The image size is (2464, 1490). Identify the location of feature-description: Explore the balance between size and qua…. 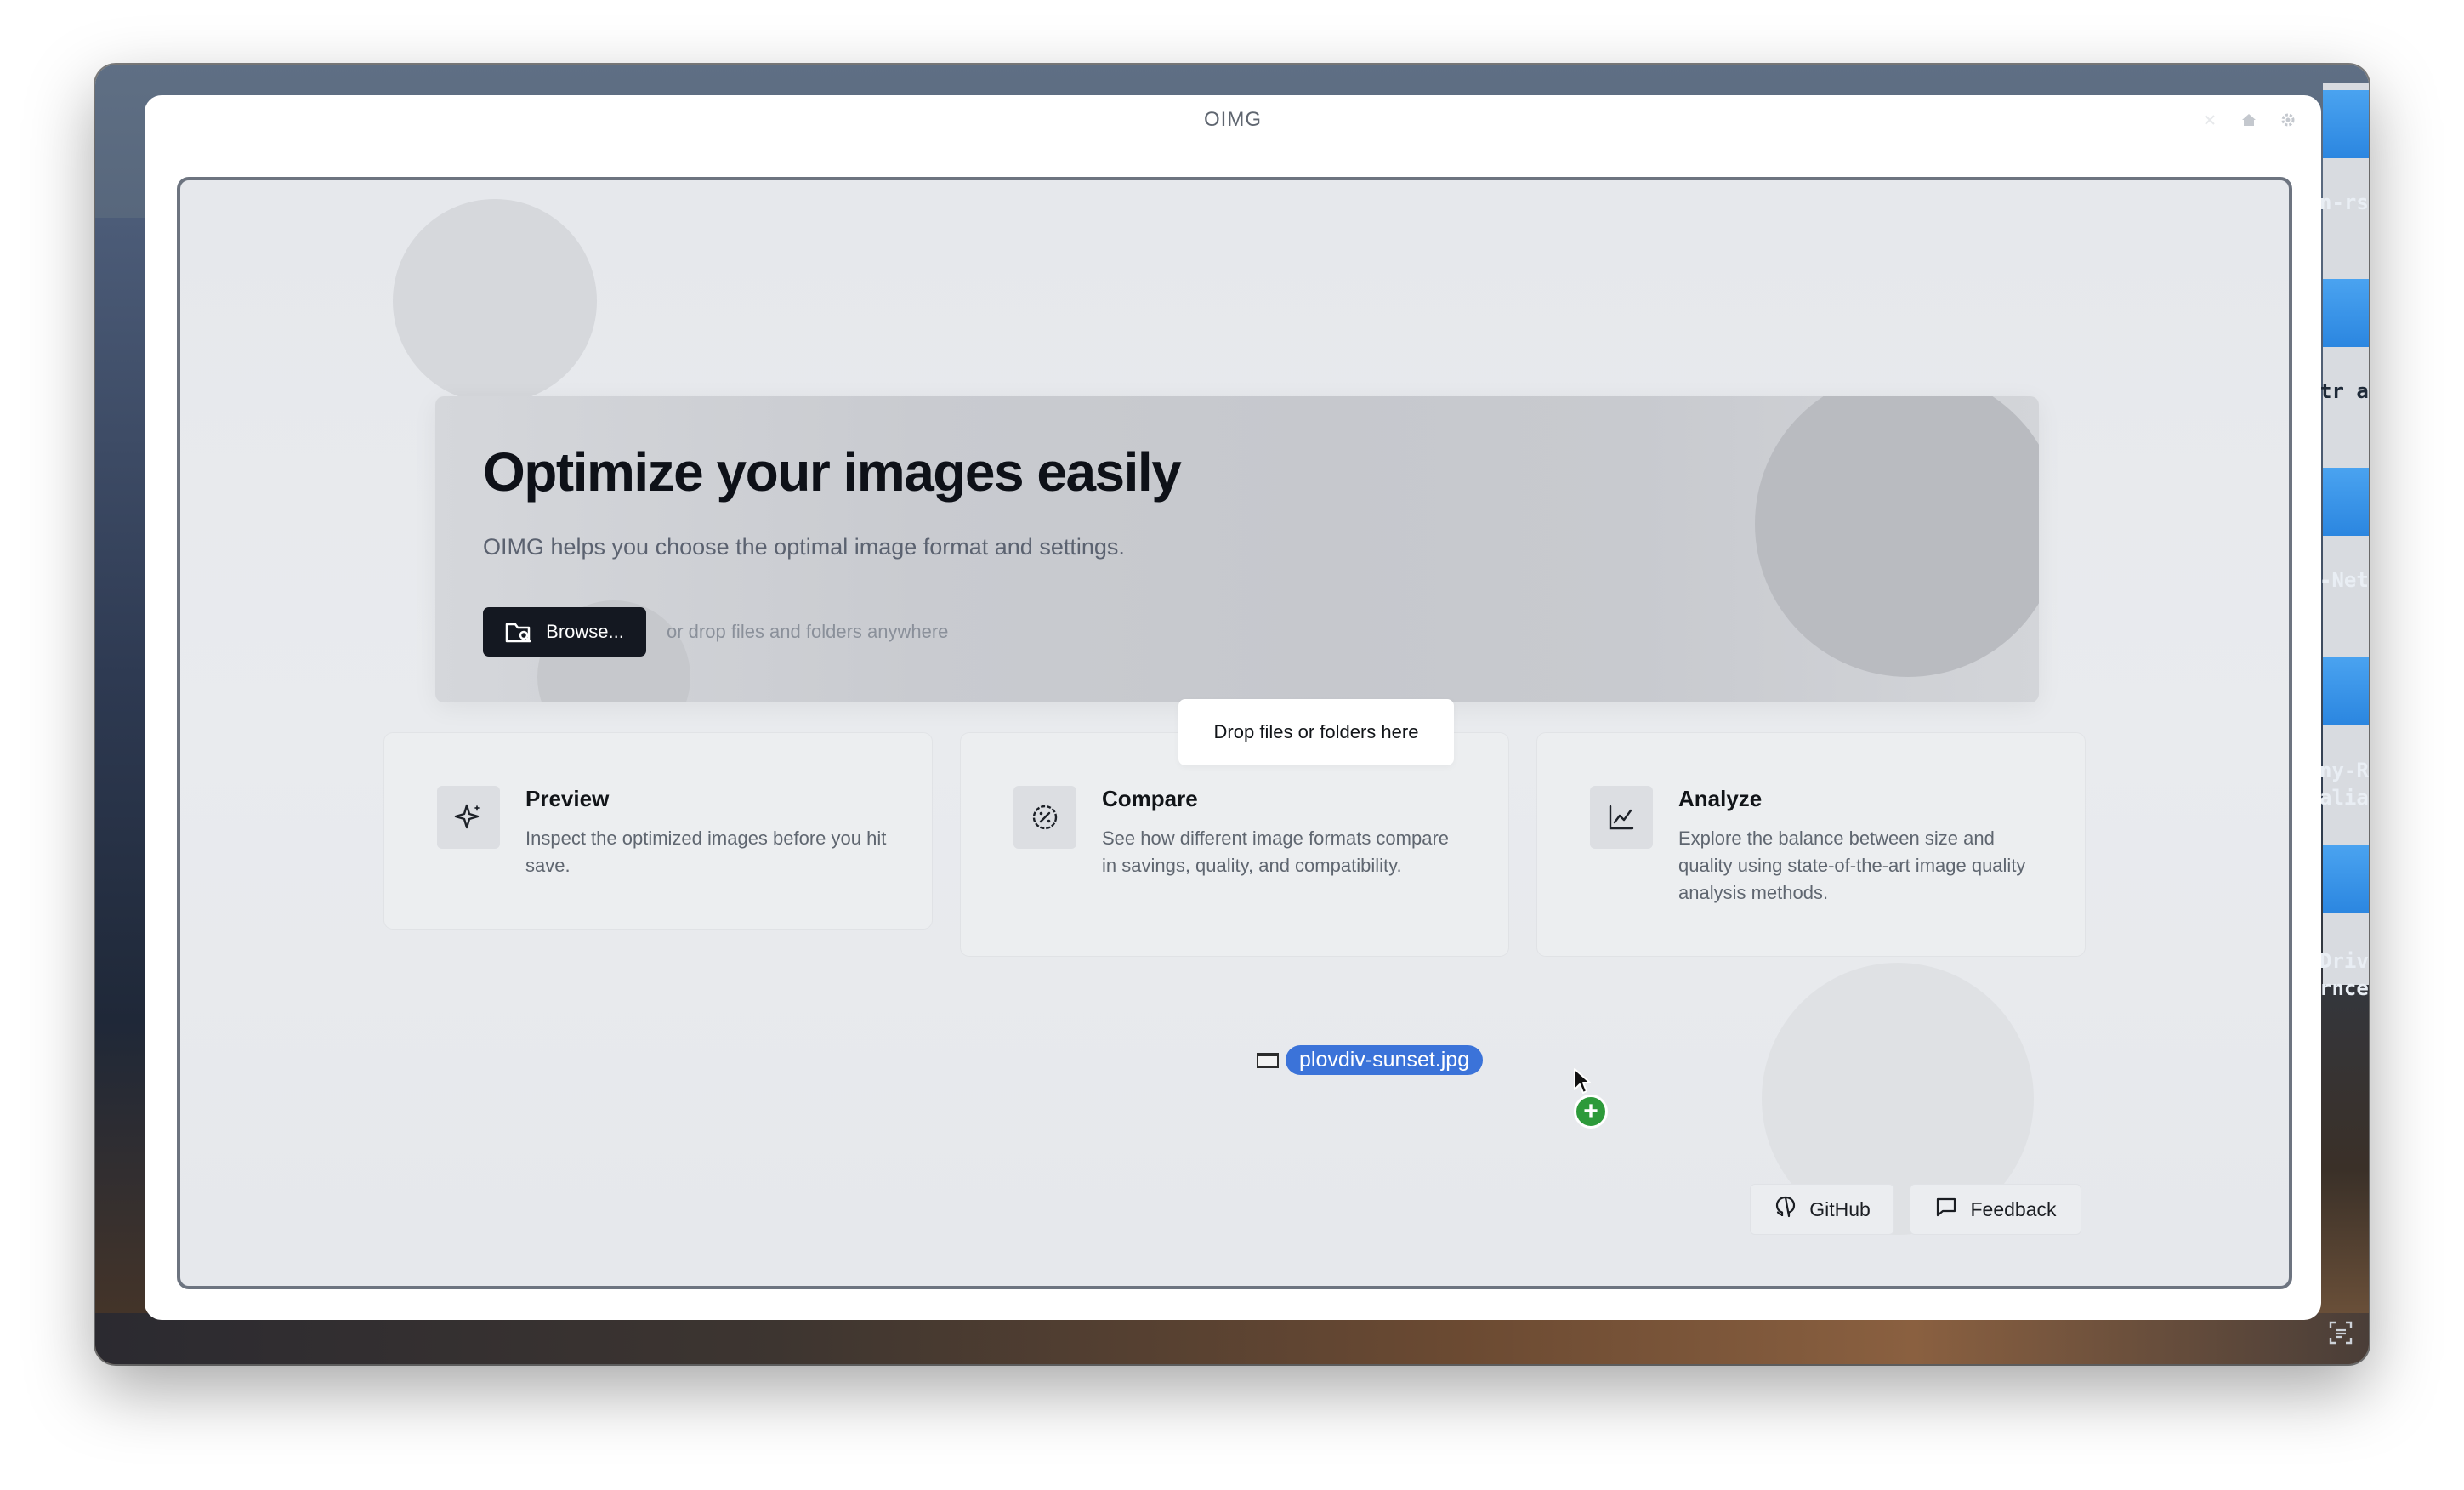
(1852, 865).